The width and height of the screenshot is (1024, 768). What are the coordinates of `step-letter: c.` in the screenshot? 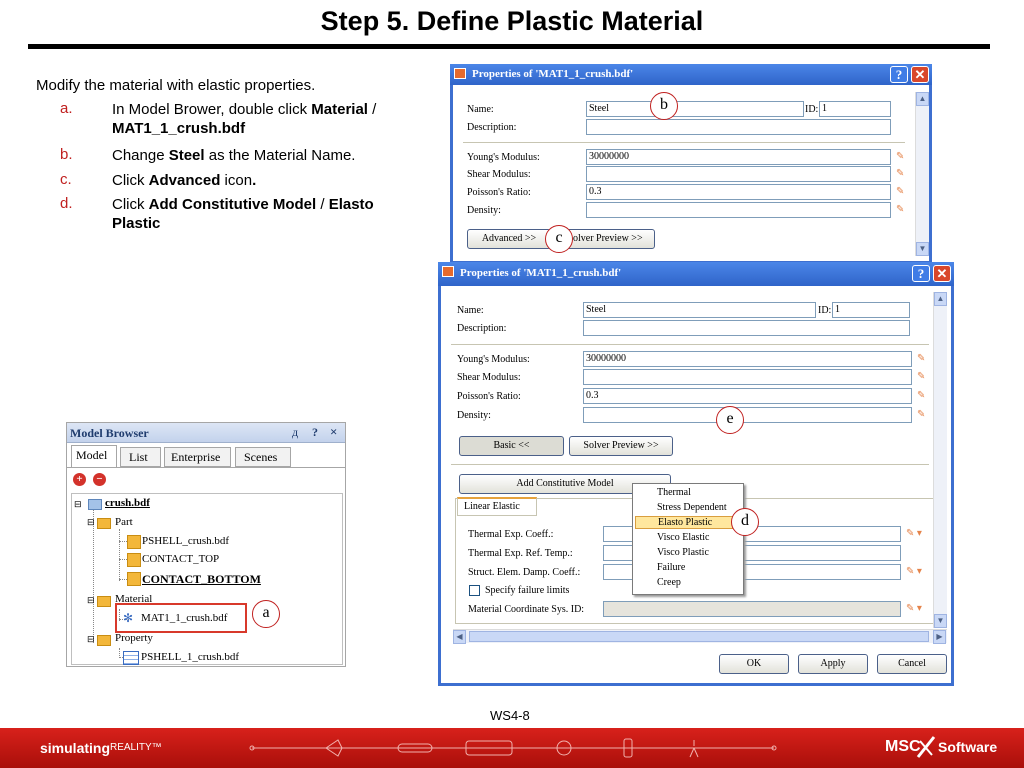 It's located at (66, 179).